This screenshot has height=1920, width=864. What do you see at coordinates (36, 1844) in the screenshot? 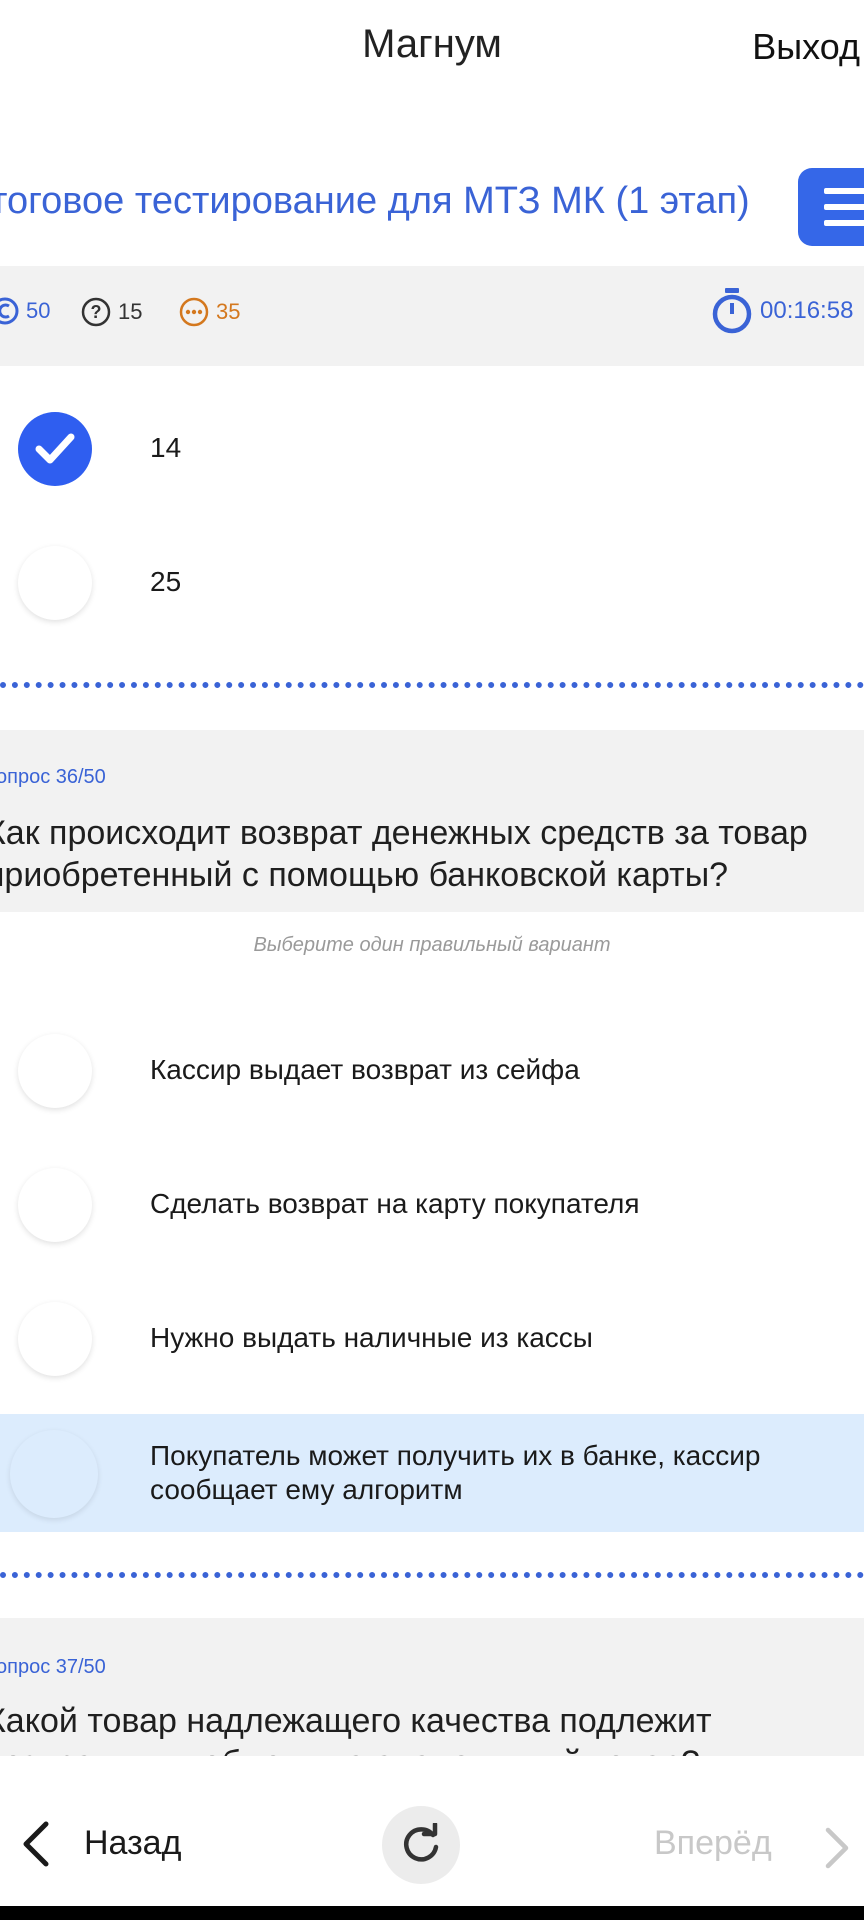
I see `chevron-left-icon` at bounding box center [36, 1844].